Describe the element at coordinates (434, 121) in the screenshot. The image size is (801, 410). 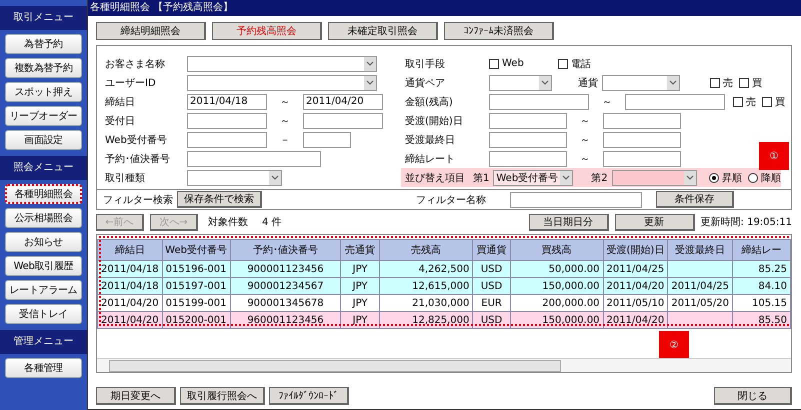
I see `field-label: 受渡(開始)日` at that location.